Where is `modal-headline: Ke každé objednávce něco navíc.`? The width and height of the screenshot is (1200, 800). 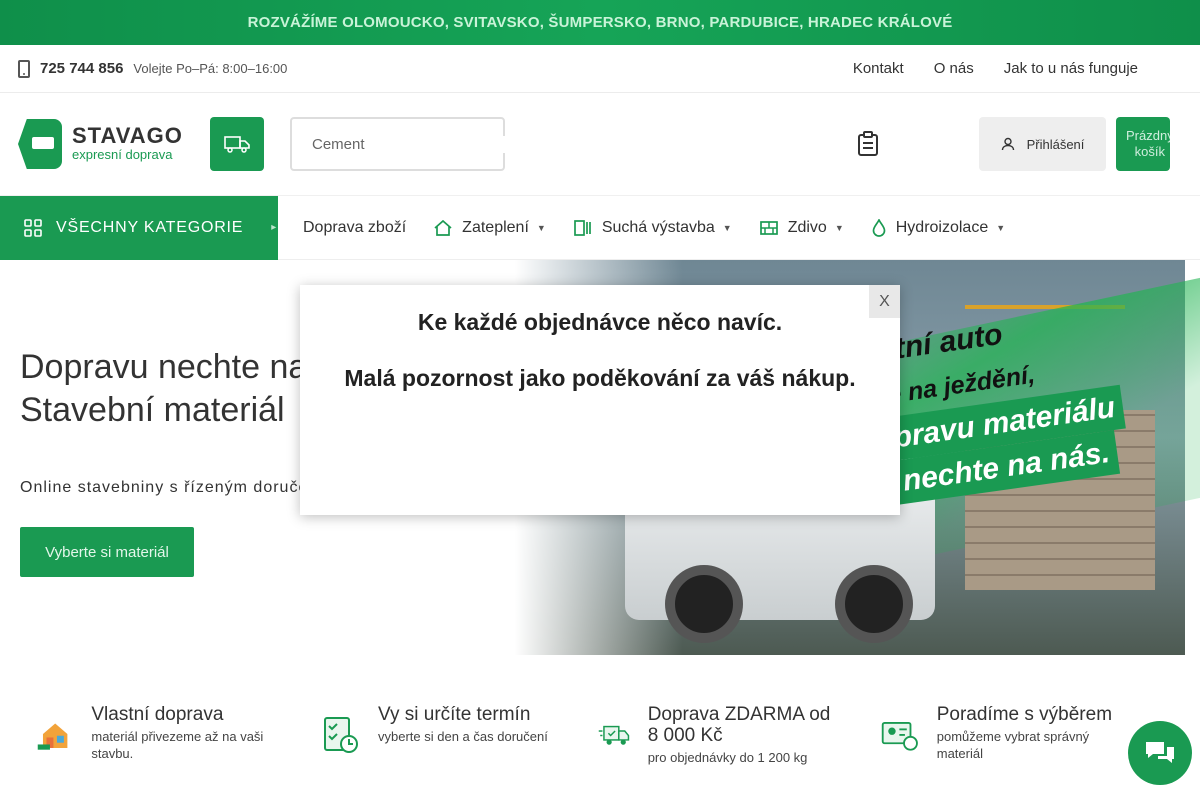
modal-headline: Ke každé objednávce něco navíc. is located at coordinates (600, 322).